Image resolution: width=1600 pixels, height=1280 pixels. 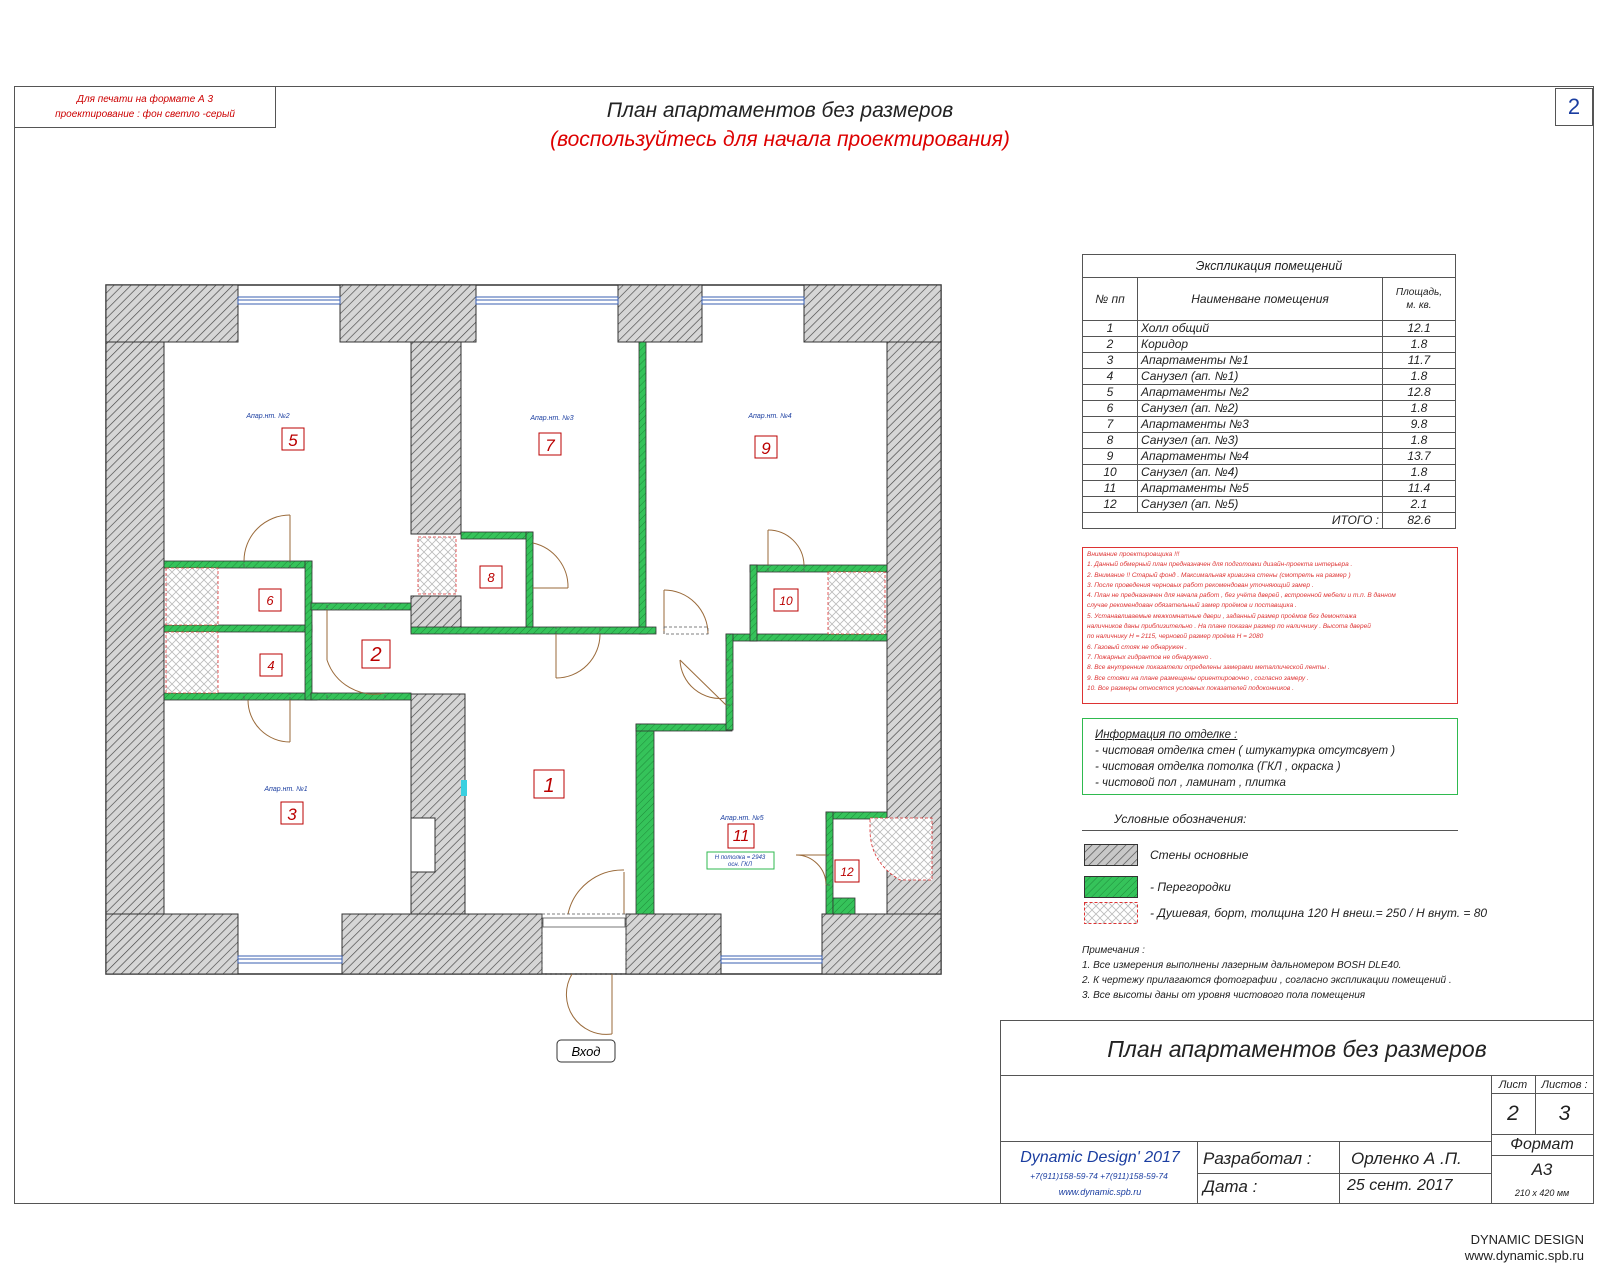 What do you see at coordinates (1099, 1176) in the screenshot?
I see `company-phones: +7(911)158-59-74 +7(911)158-59-74` at bounding box center [1099, 1176].